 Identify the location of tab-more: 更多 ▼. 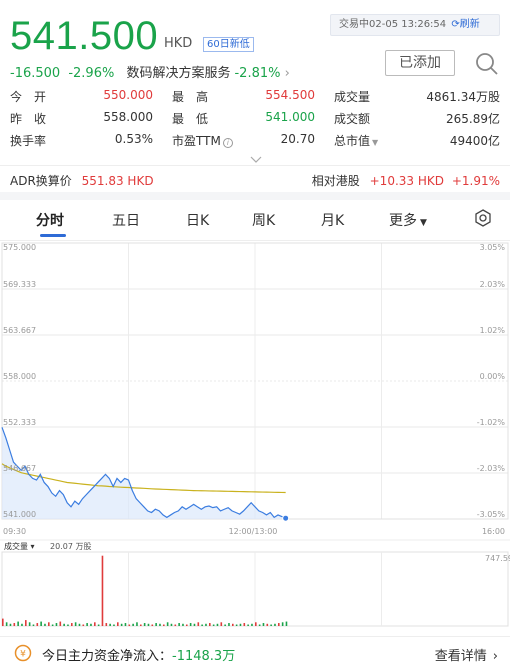
(408, 220).